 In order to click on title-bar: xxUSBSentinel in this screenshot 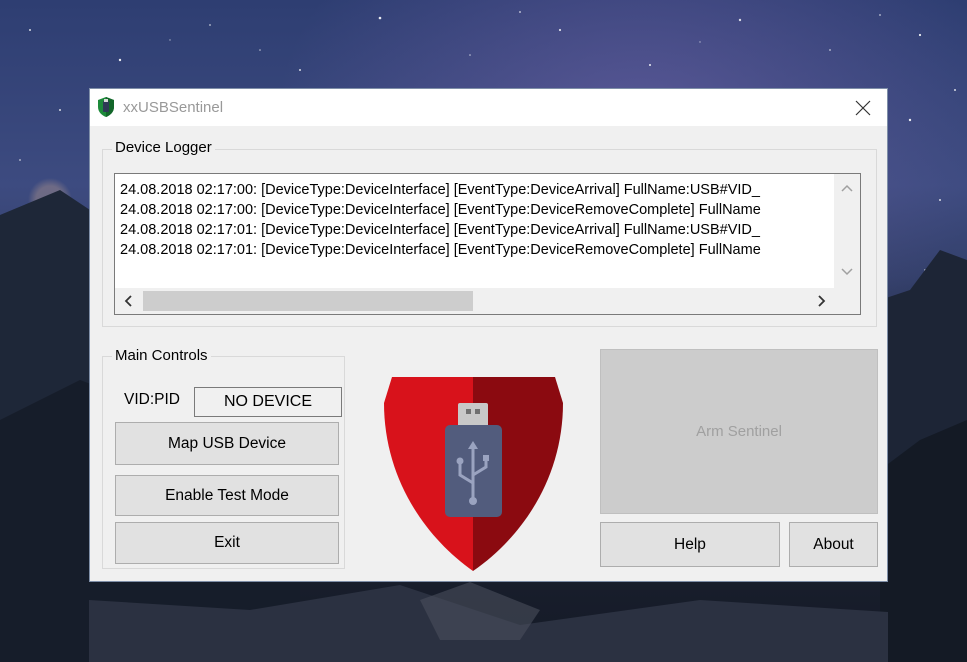, I will do `click(488, 107)`.